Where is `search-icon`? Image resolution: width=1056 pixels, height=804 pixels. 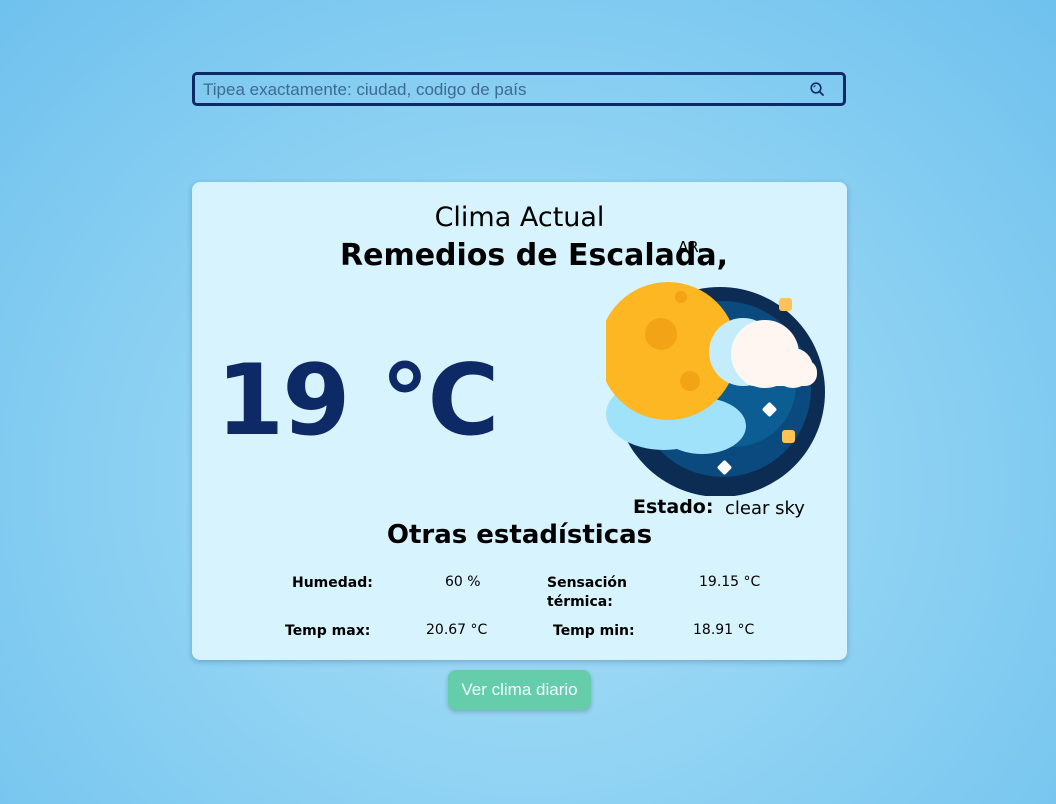
search-icon is located at coordinates (817, 89).